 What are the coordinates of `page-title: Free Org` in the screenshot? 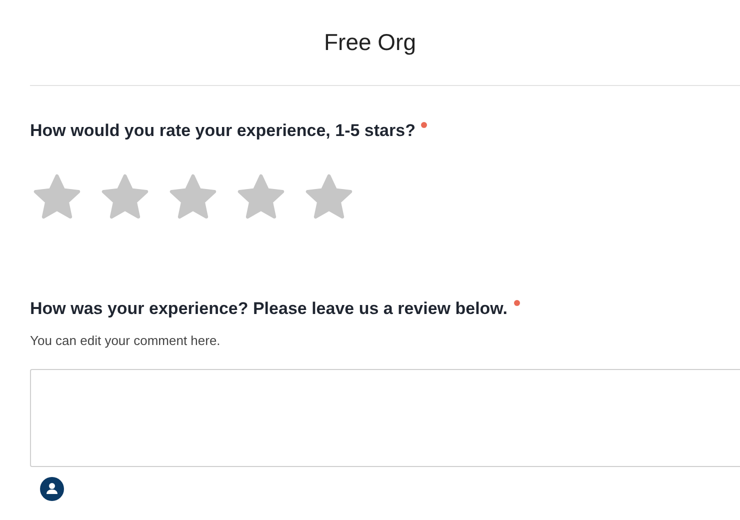 It's located at (370, 43).